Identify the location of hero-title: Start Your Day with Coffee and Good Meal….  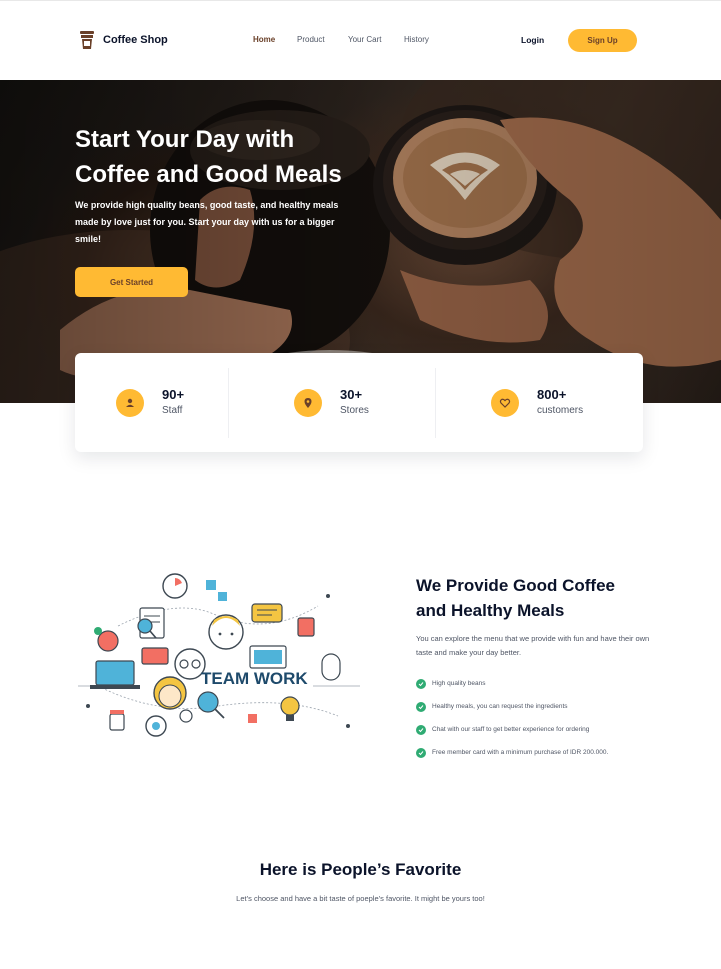
(208, 157).